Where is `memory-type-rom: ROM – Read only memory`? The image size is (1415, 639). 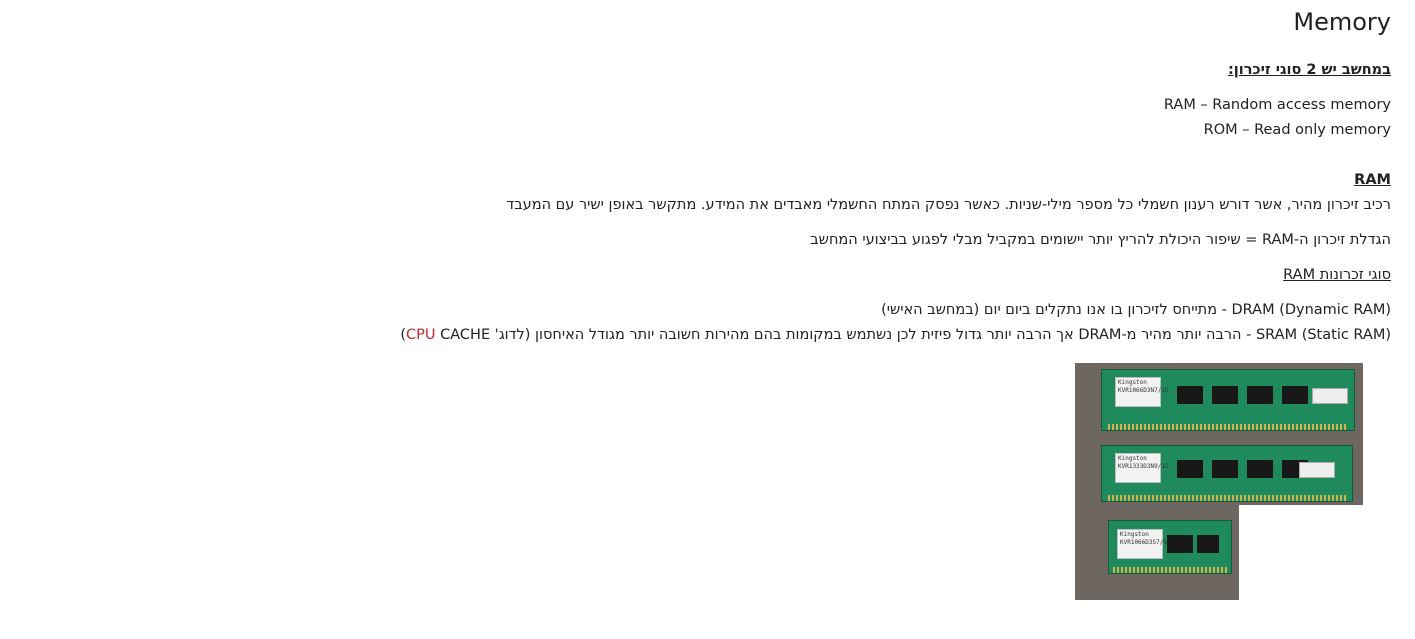 memory-type-rom: ROM – Read only memory is located at coordinates (1297, 130).